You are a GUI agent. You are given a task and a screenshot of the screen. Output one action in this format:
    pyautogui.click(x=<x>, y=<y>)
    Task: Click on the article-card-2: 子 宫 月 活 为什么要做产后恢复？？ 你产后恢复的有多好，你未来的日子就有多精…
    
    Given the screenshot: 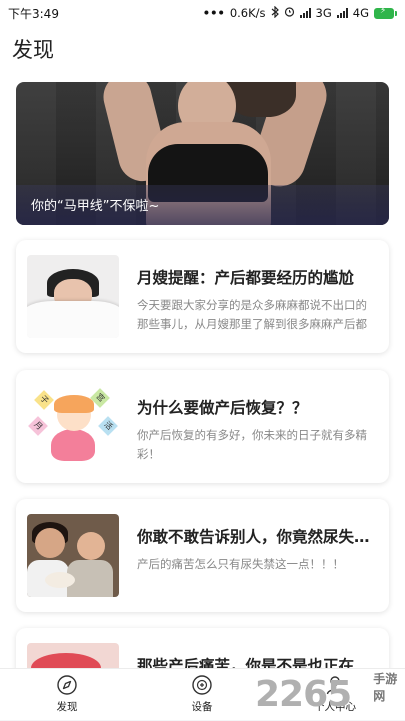 What is the action you would take?
    pyautogui.click(x=202, y=426)
    